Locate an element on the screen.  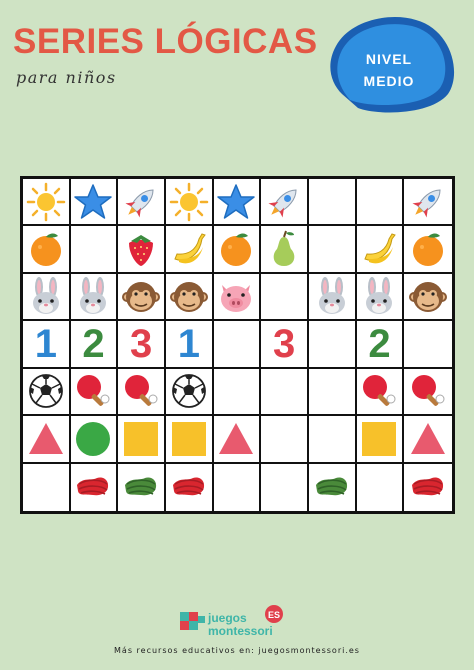
logo-badge: ES is located at coordinates (274, 615).